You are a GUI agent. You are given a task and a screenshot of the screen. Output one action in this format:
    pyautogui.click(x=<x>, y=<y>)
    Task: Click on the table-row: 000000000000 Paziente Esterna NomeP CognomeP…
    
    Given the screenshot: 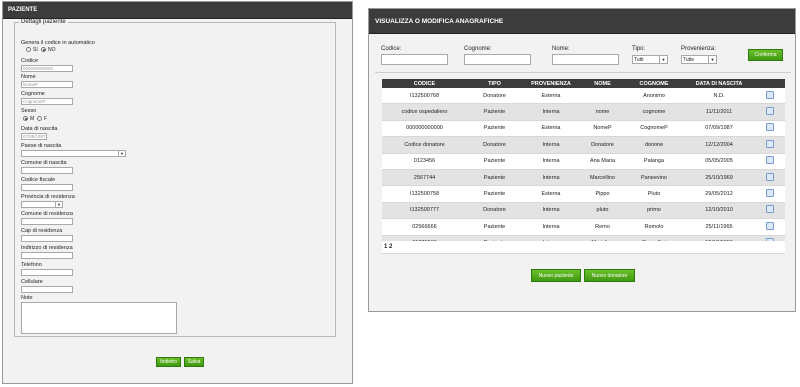 What is the action you would take?
    pyautogui.click(x=583, y=129)
    